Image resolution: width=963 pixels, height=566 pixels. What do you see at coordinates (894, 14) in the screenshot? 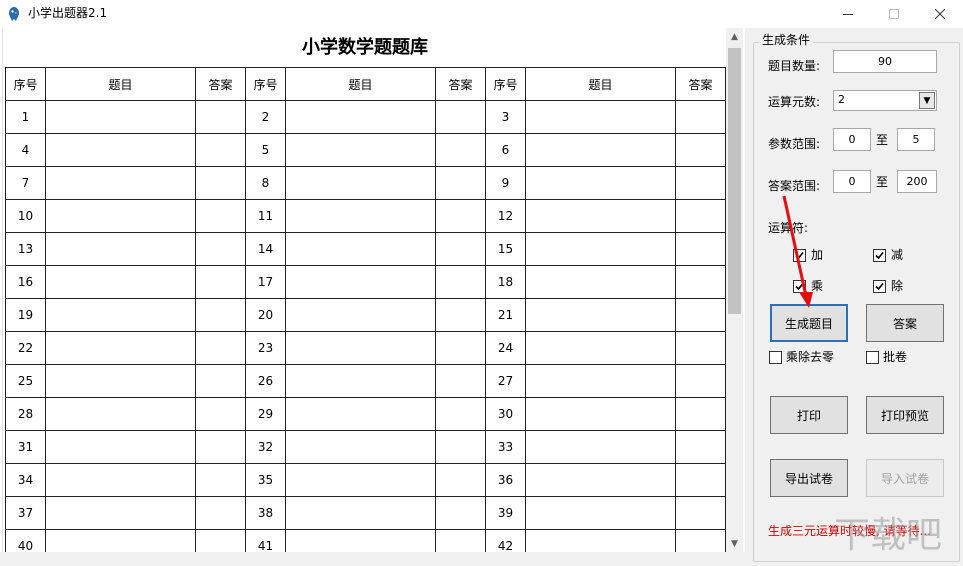
I see `maximize-button` at bounding box center [894, 14].